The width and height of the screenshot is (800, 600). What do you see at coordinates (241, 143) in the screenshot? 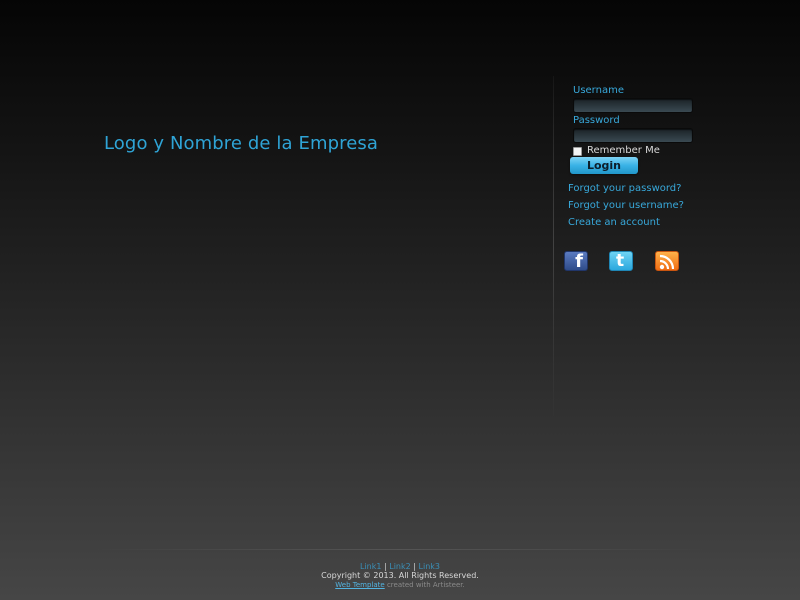
I see `logo-company-name: Logo y Nombre de la Empresa` at bounding box center [241, 143].